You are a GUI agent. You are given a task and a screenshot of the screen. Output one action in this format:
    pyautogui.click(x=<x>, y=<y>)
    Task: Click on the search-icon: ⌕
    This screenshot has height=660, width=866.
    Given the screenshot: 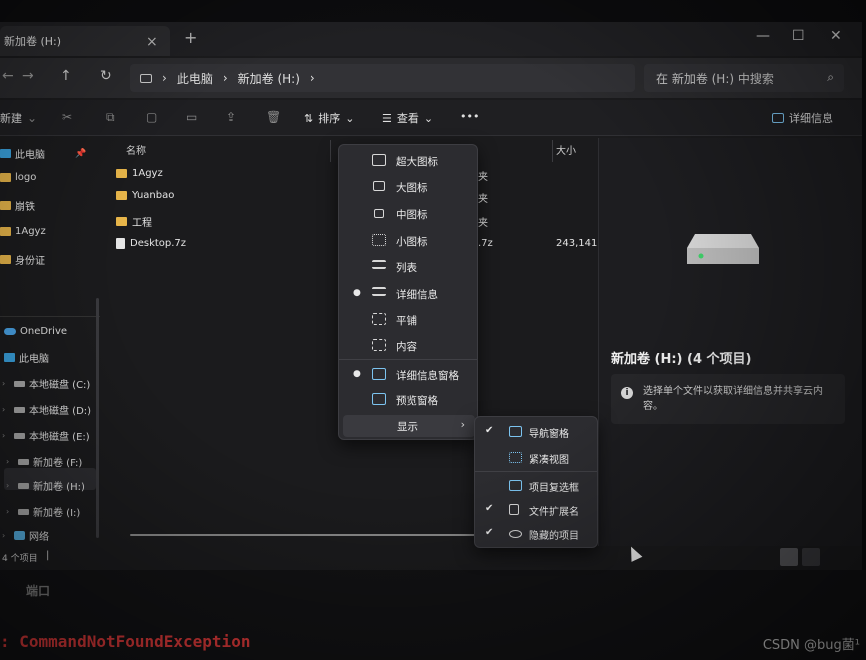 What is the action you would take?
    pyautogui.click(x=830, y=77)
    